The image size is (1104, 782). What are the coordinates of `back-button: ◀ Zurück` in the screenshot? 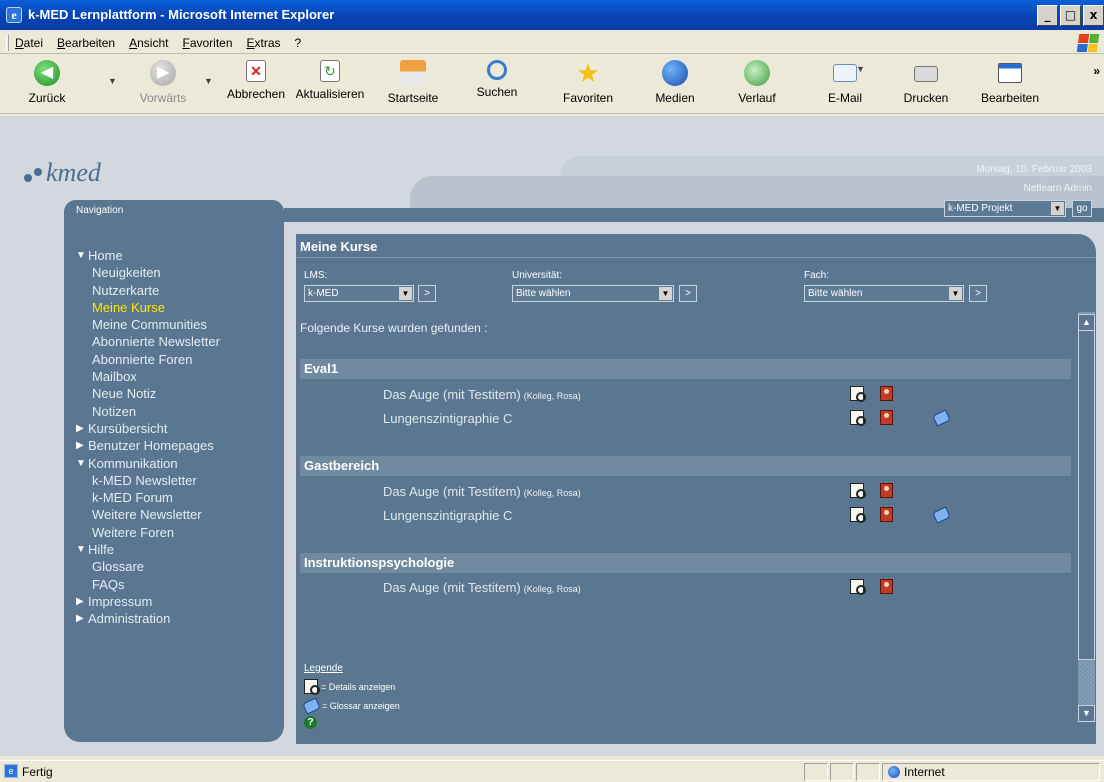 It's located at (47, 82).